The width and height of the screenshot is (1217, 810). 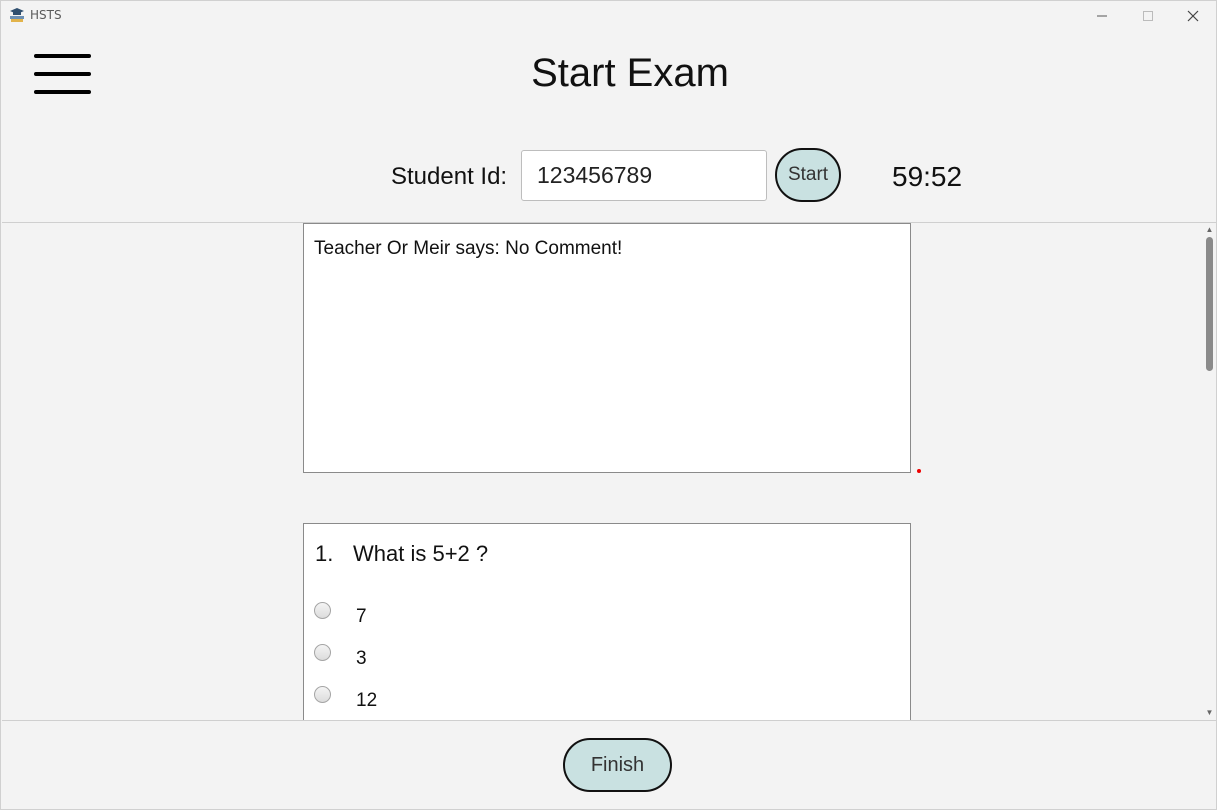 I want to click on window-title: HSTS, so click(x=46, y=15).